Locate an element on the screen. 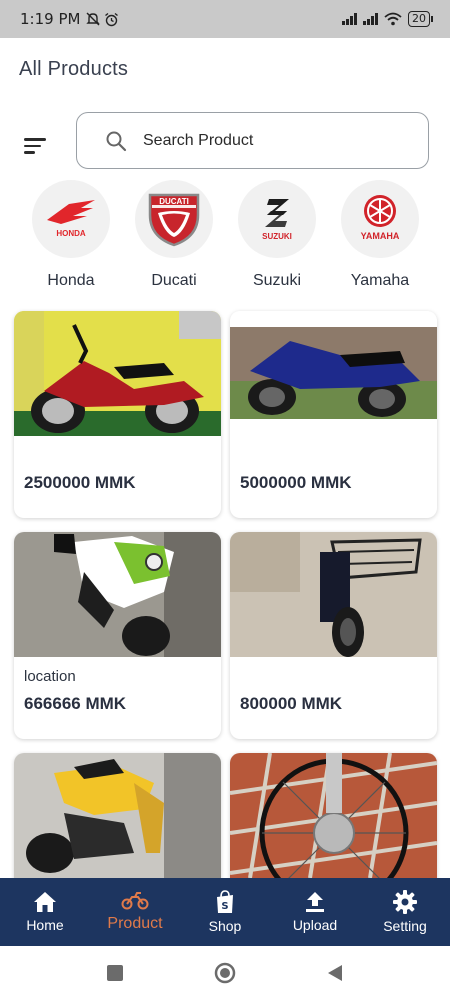 Image resolution: width=450 pixels, height=1000 pixels. circle-icon is located at coordinates (225, 973).